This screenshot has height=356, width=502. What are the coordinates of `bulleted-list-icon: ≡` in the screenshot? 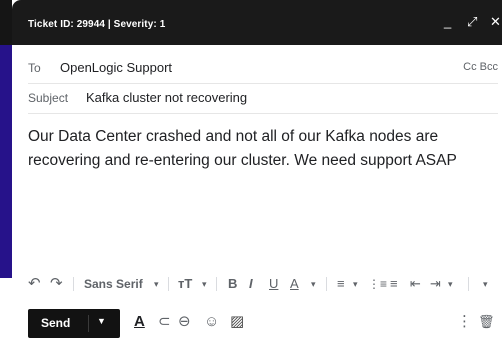 It's located at (394, 284).